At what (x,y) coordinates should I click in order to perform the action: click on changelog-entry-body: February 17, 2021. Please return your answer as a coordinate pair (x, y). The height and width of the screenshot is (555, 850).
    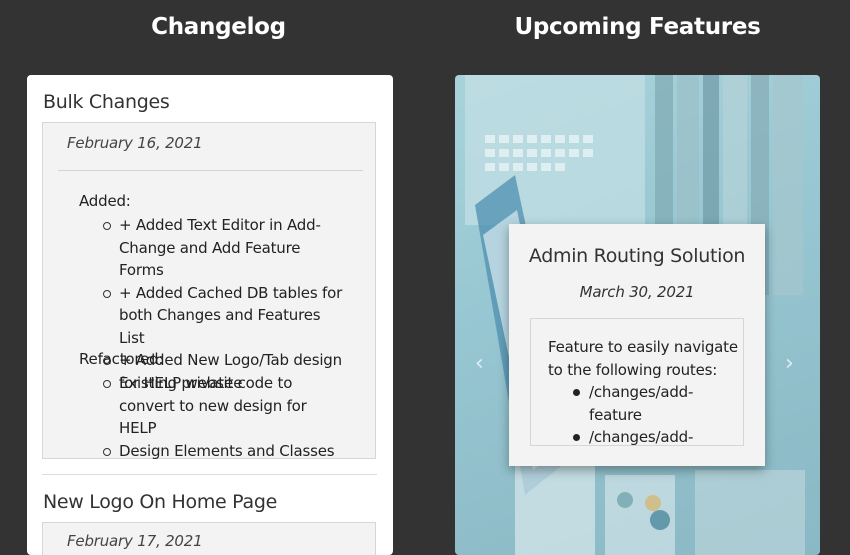
    Looking at the image, I should click on (209, 538).